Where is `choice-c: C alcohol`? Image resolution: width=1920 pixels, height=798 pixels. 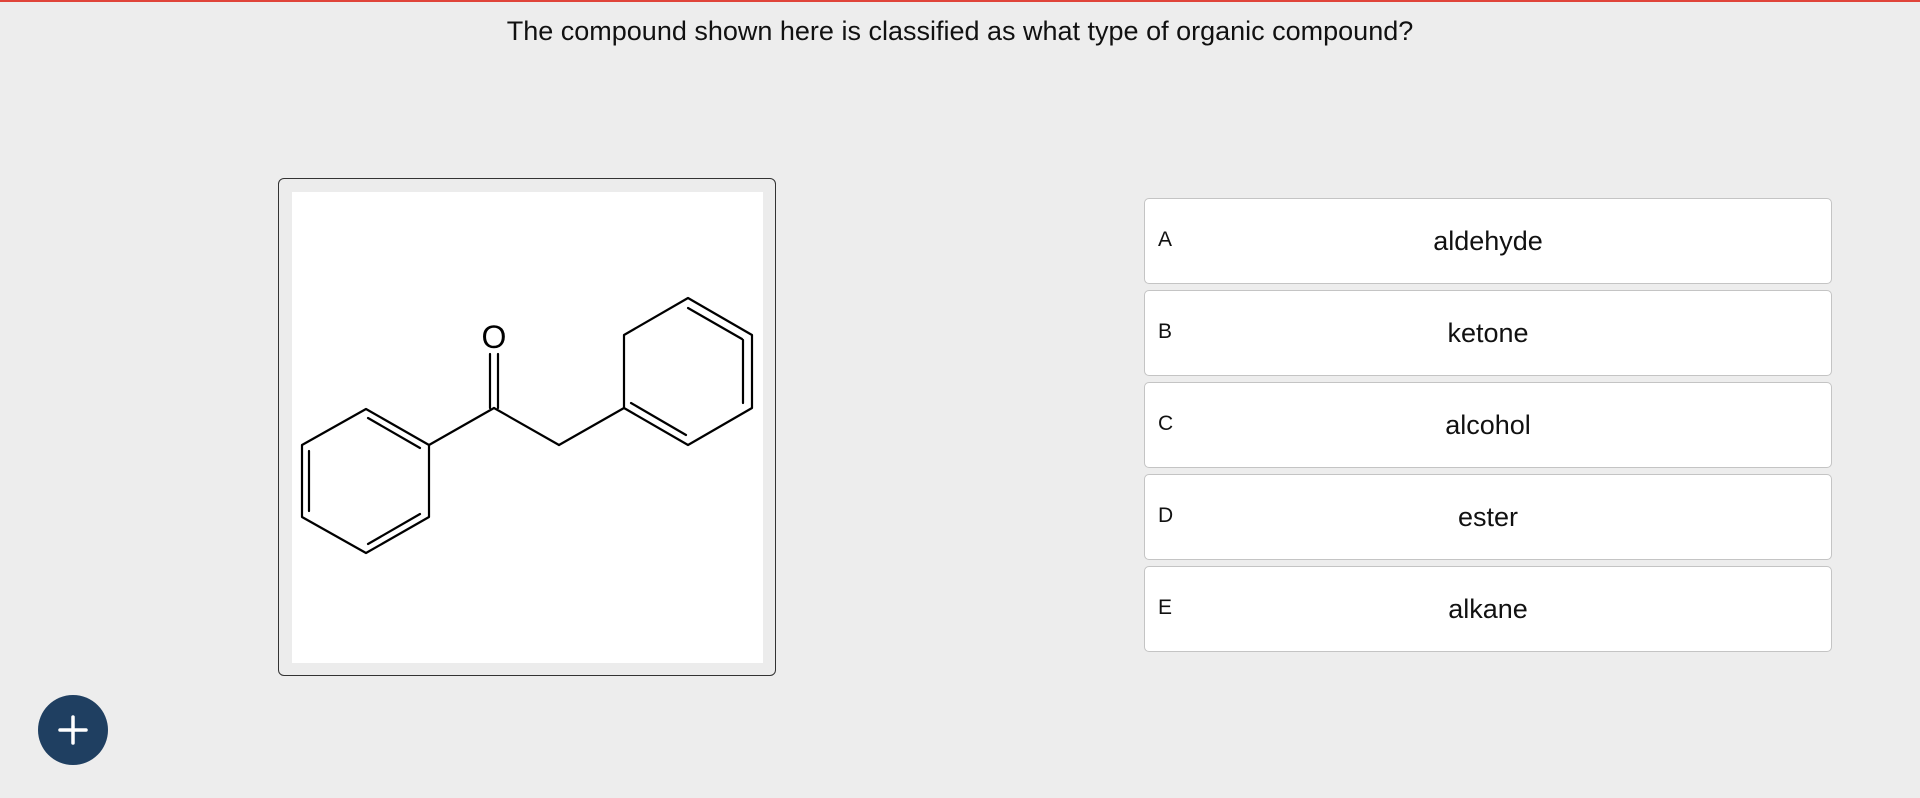
choice-c: C alcohol is located at coordinates (1488, 425).